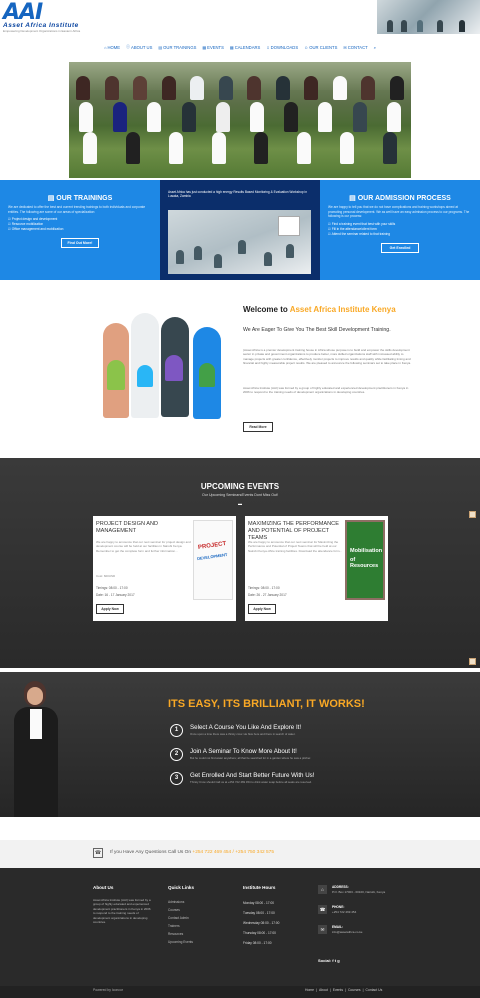  I want to click on event-image: PROJECT DEVELOPMENT, so click(213, 560).